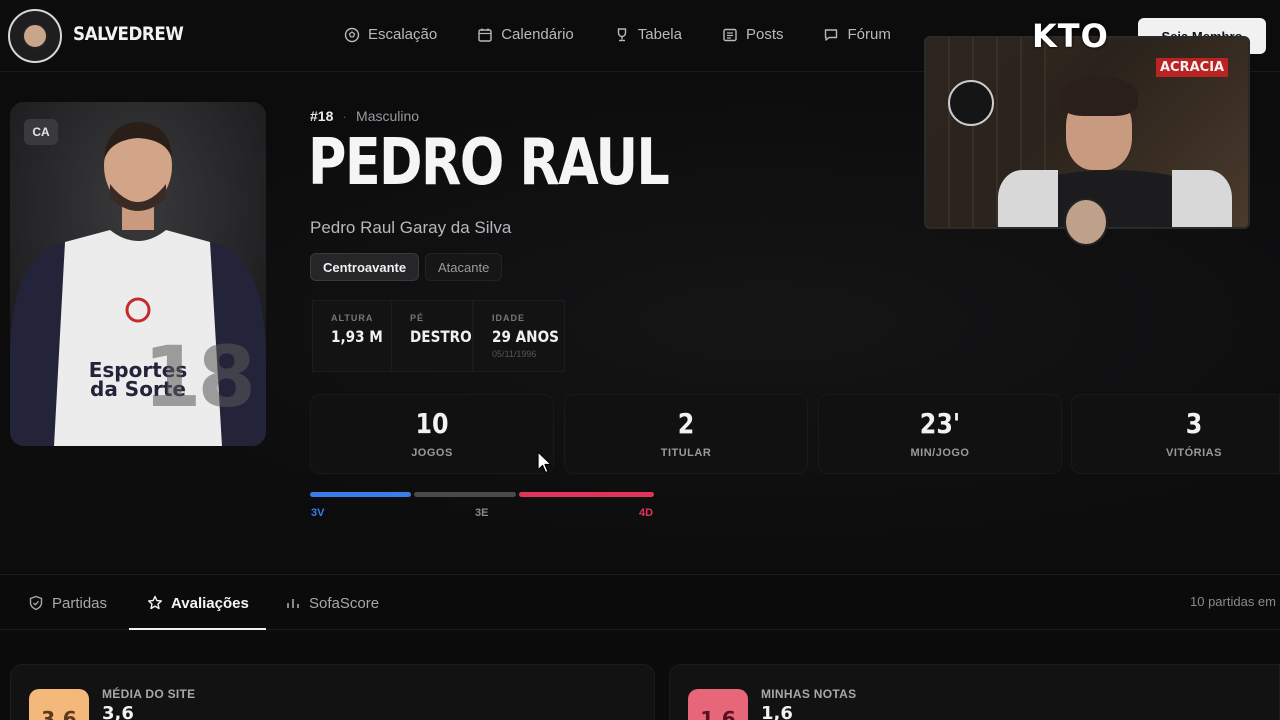  What do you see at coordinates (149, 694) in the screenshot?
I see `rating-title: MÉDIA DO SITE` at bounding box center [149, 694].